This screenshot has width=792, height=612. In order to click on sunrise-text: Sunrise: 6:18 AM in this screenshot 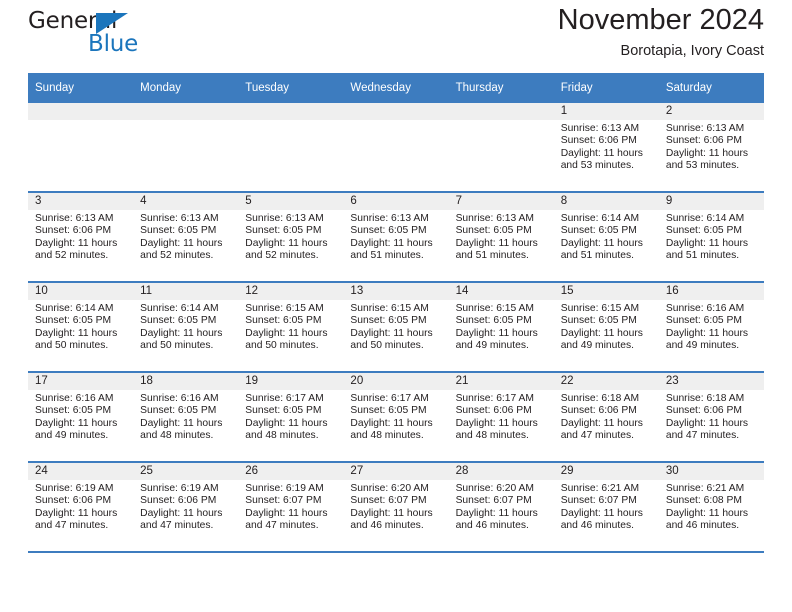, I will do `click(600, 398)`.